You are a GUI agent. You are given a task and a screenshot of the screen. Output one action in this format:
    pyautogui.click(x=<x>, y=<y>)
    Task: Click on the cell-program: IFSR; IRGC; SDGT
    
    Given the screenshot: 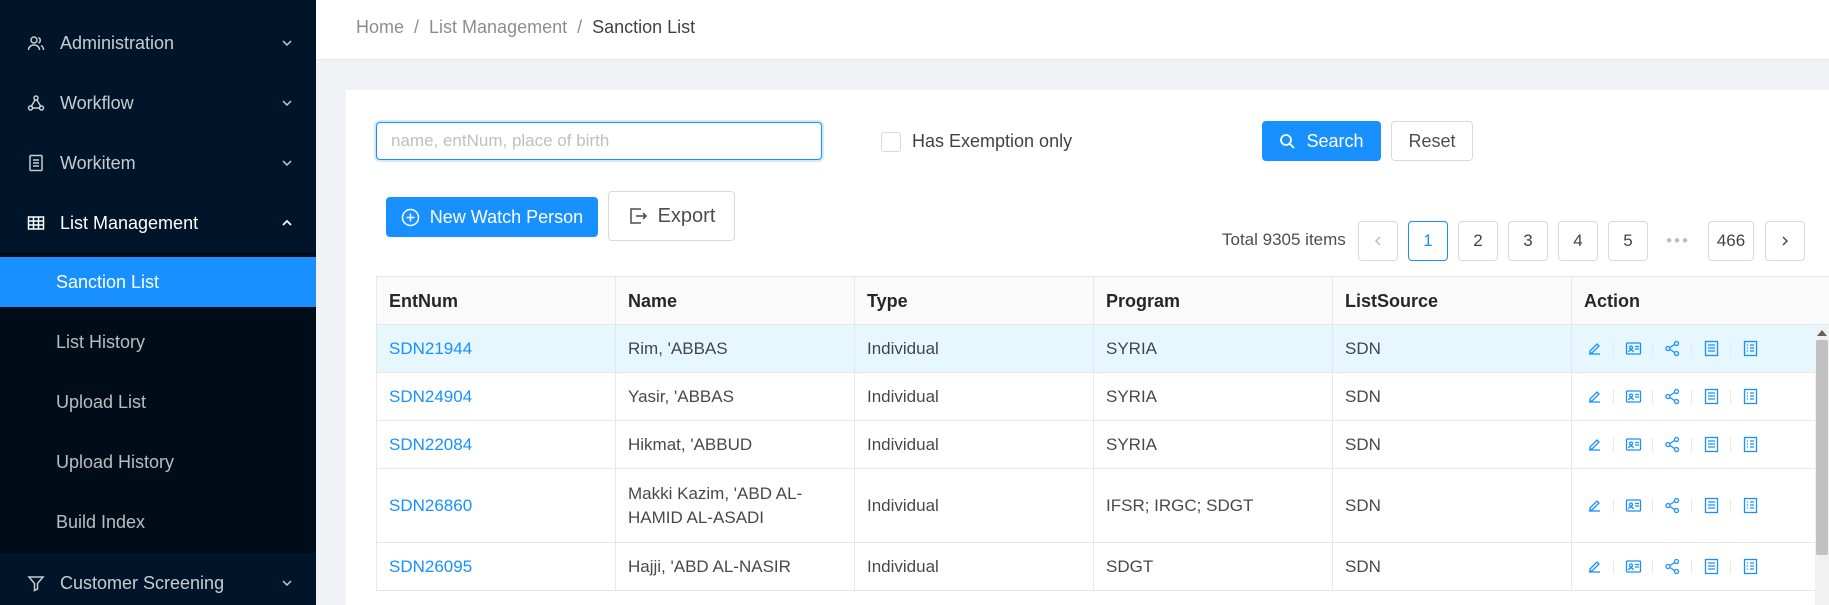 What is the action you would take?
    pyautogui.click(x=1212, y=505)
    